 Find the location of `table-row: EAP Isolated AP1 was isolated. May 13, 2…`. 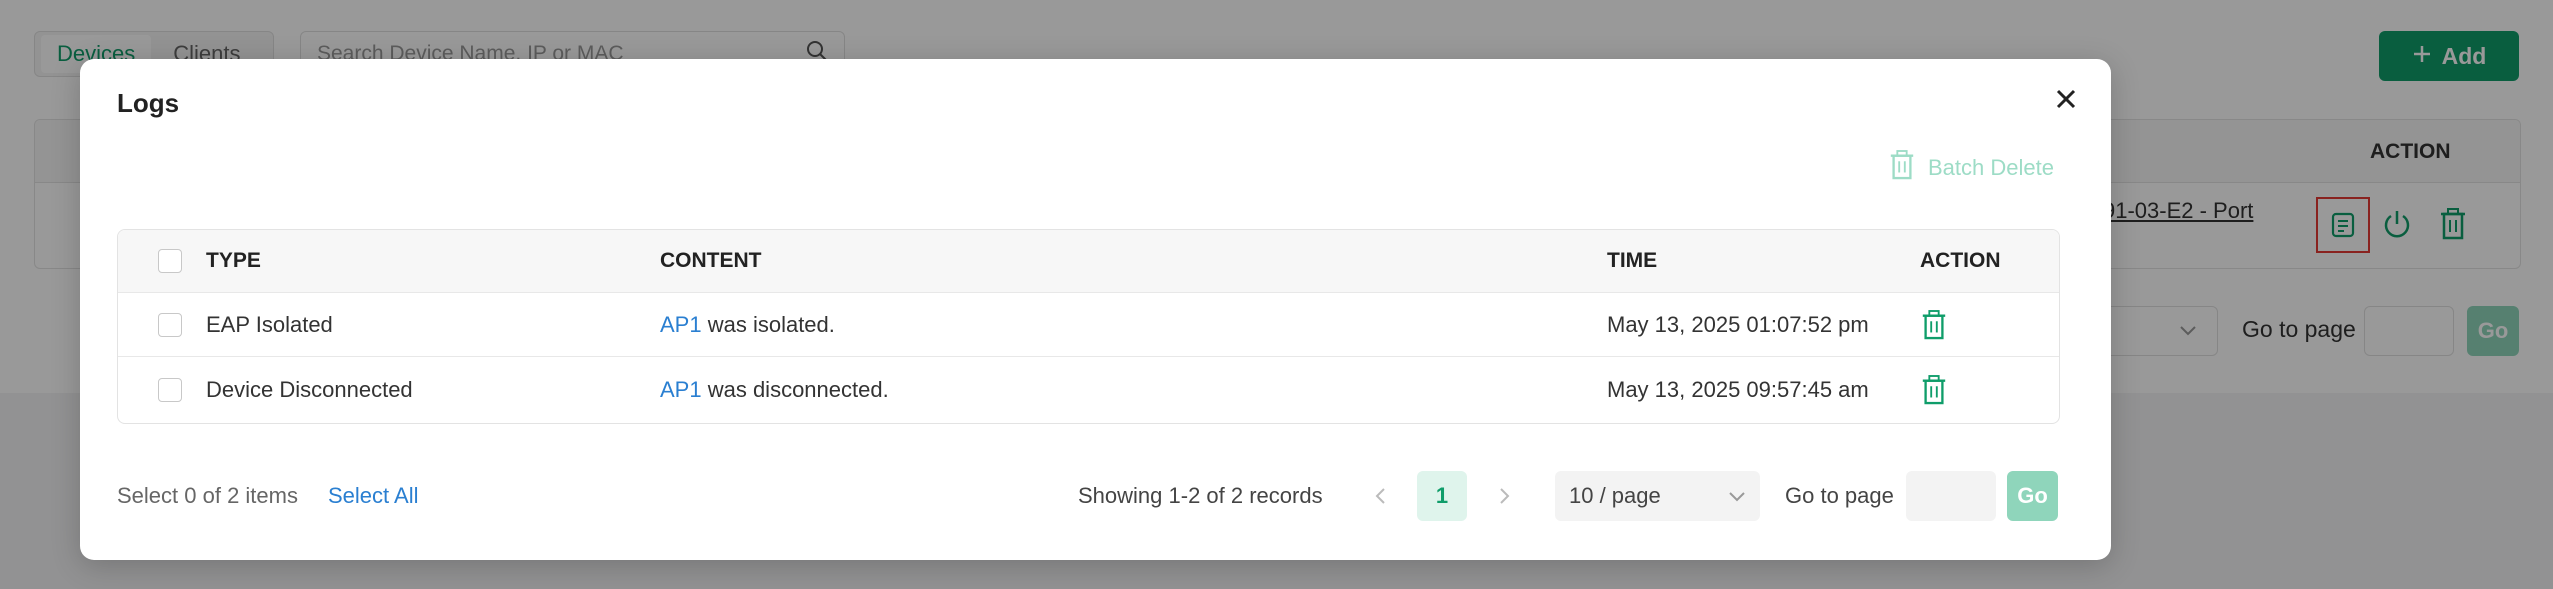

table-row: EAP Isolated AP1 was isolated. May 13, 2… is located at coordinates (1088, 325).